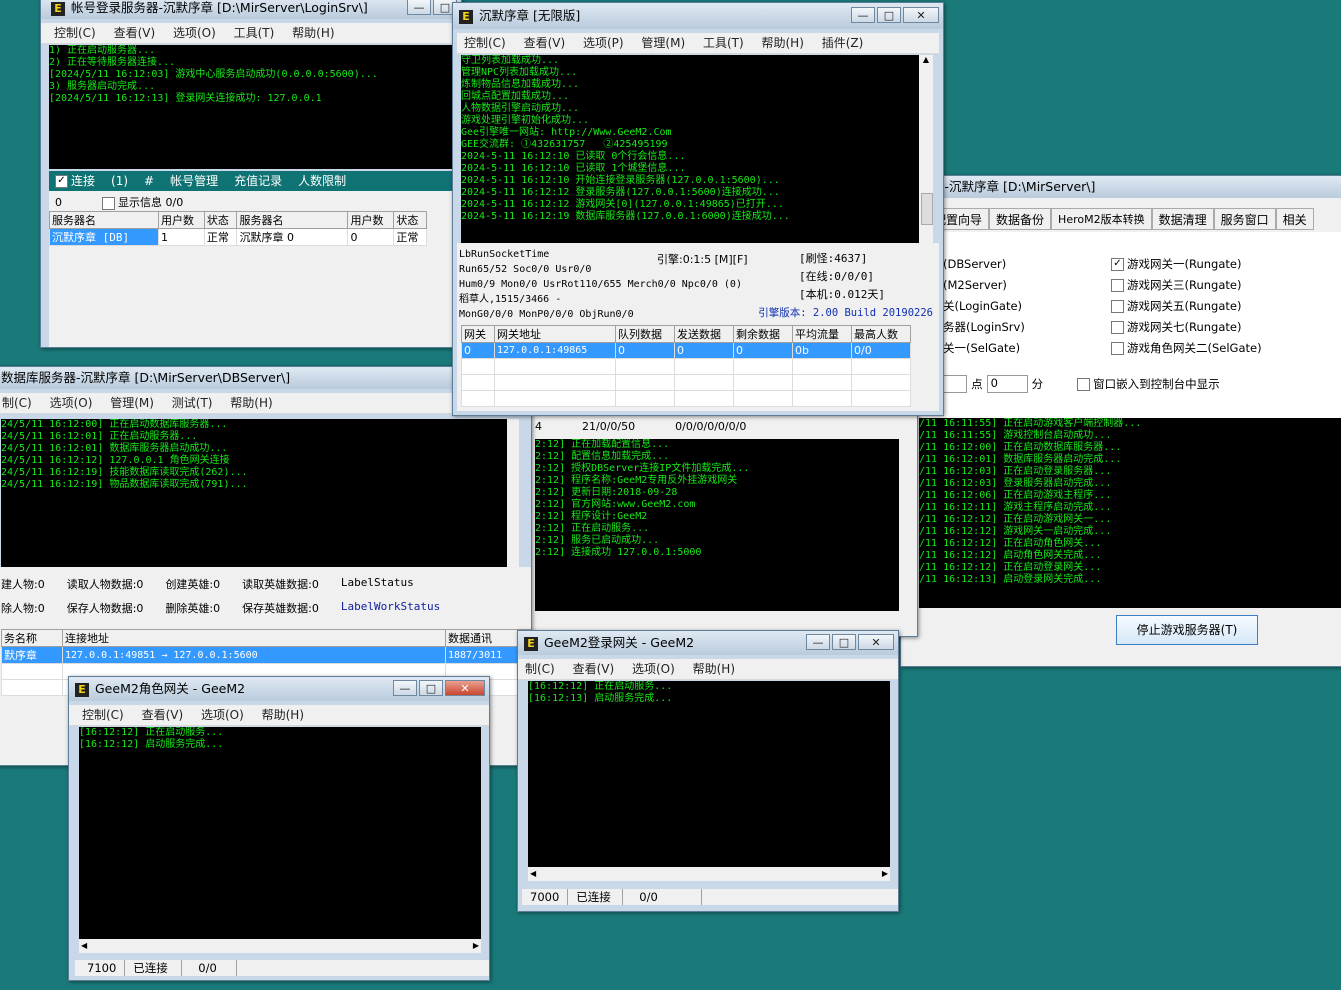 Image resolution: width=1341 pixels, height=990 pixels. I want to click on menu-3: 测试(T), so click(192, 403).